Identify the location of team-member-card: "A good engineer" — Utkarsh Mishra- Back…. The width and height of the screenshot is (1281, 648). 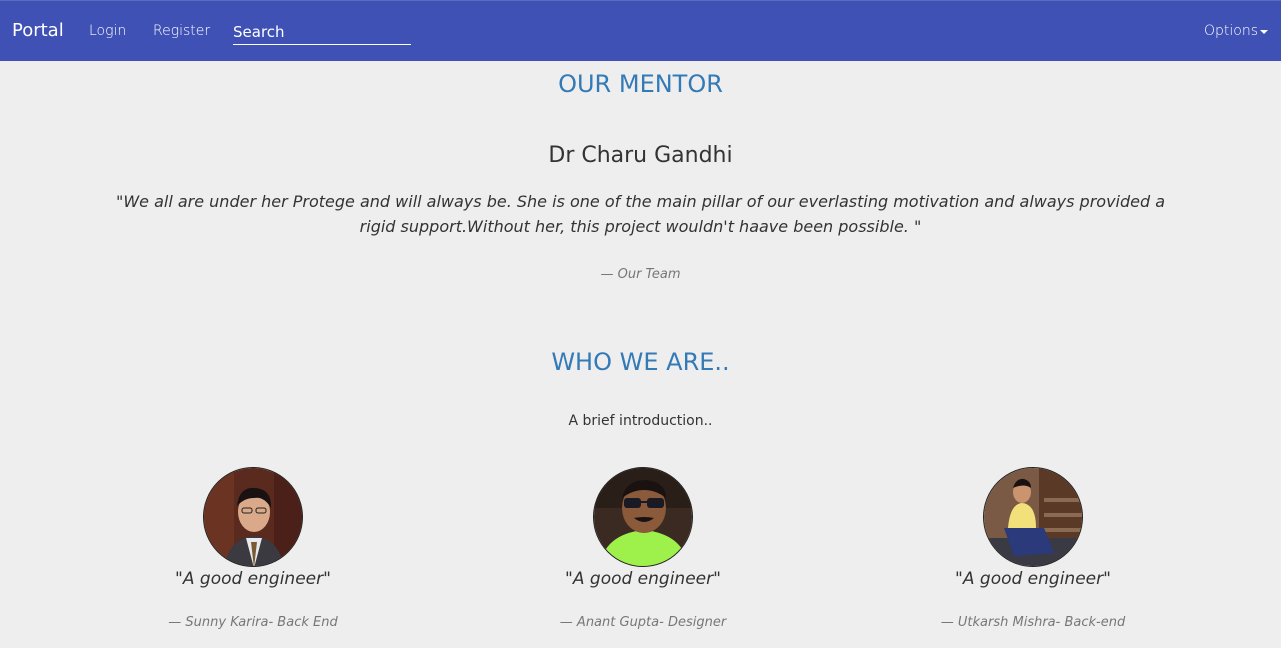
(1033, 548).